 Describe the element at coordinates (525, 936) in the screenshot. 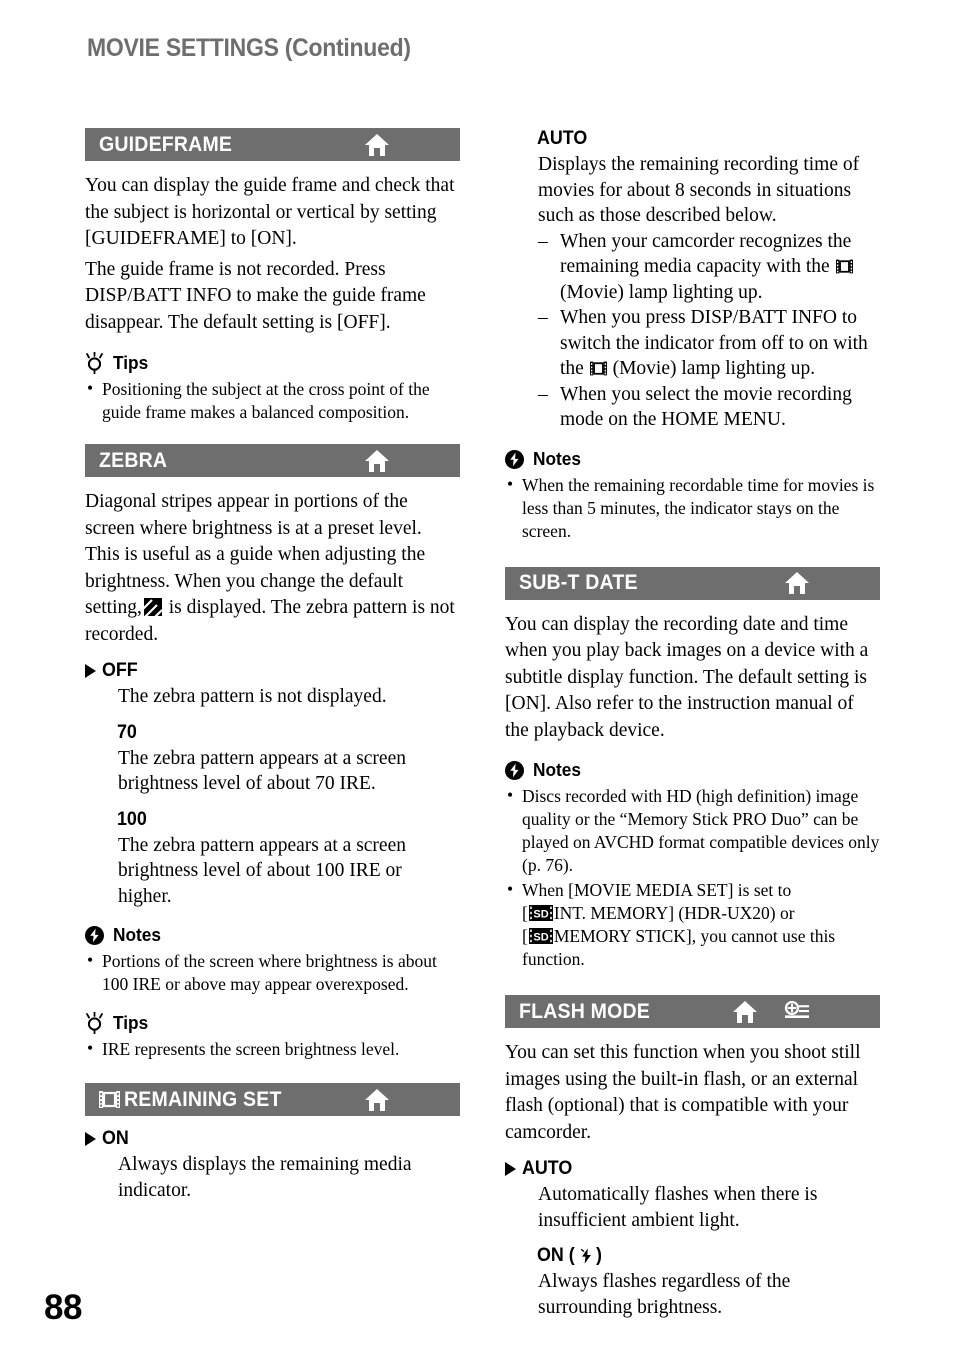

I see `note-bracket-open-2: [` at that location.